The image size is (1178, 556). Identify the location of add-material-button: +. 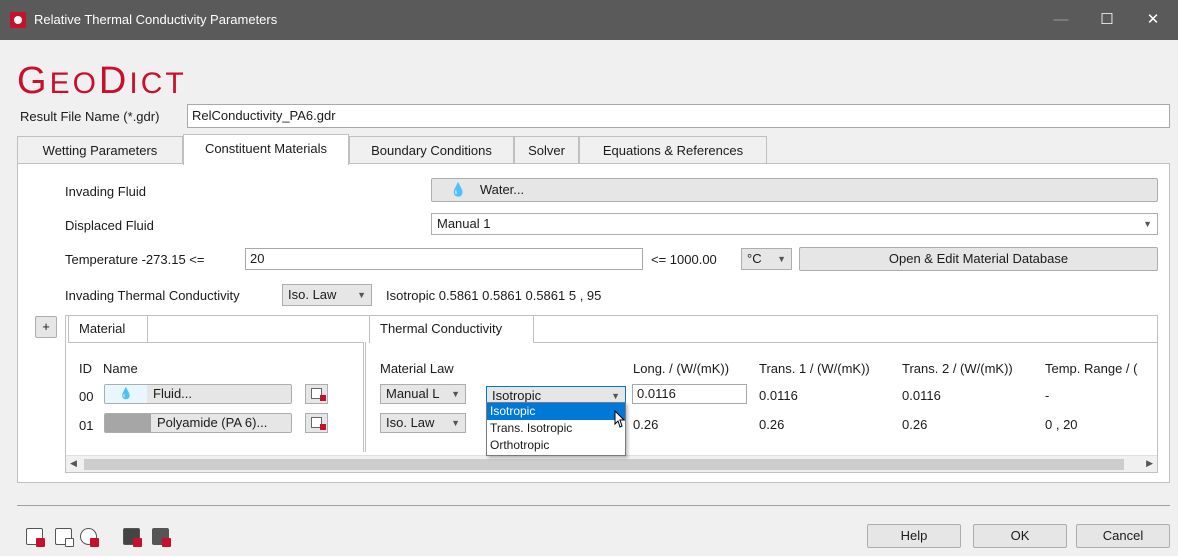
(46, 327).